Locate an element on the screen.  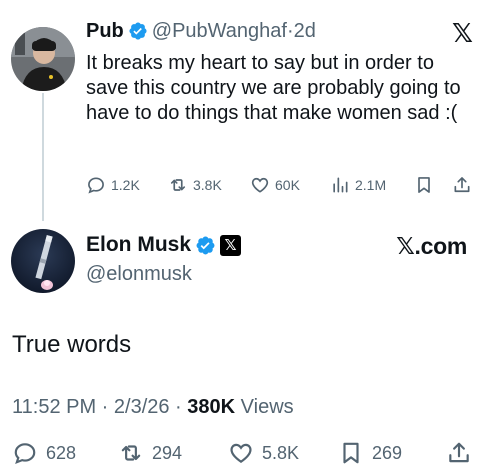
quoted-like-button: 60K is located at coordinates (275, 185).